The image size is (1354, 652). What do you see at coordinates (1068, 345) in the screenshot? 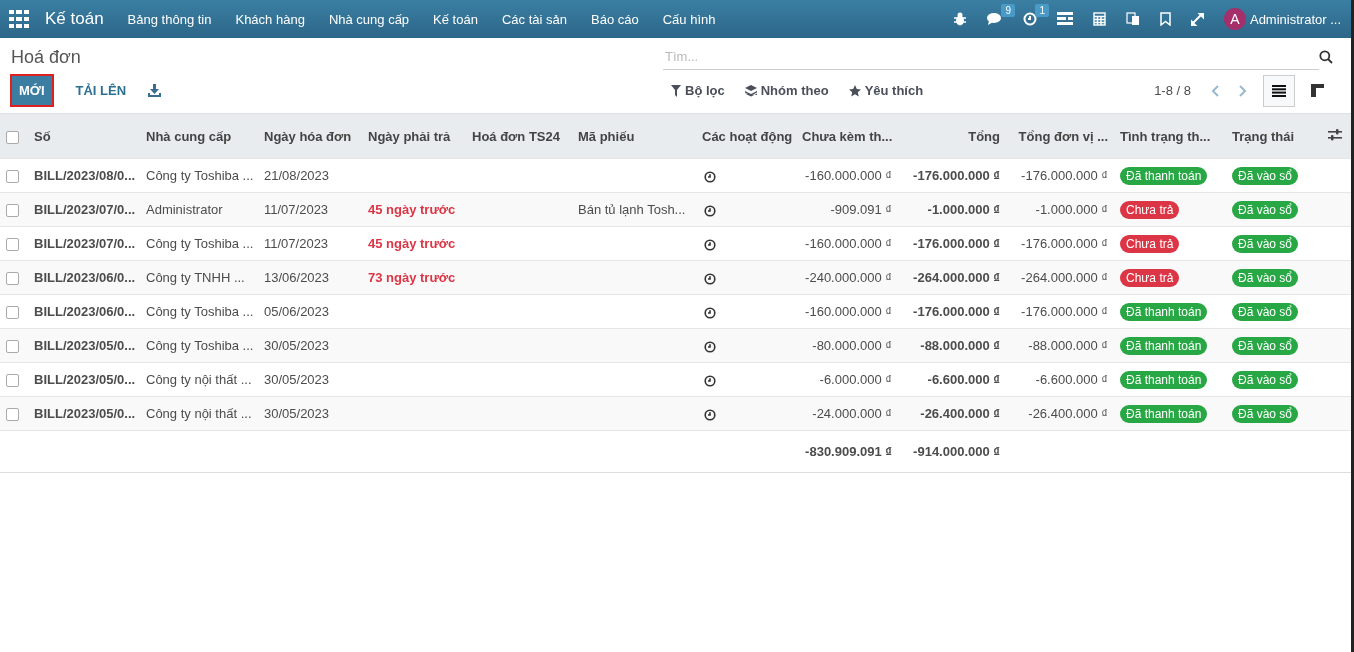
I see `amount-text: -88.000.000 ₫` at bounding box center [1068, 345].